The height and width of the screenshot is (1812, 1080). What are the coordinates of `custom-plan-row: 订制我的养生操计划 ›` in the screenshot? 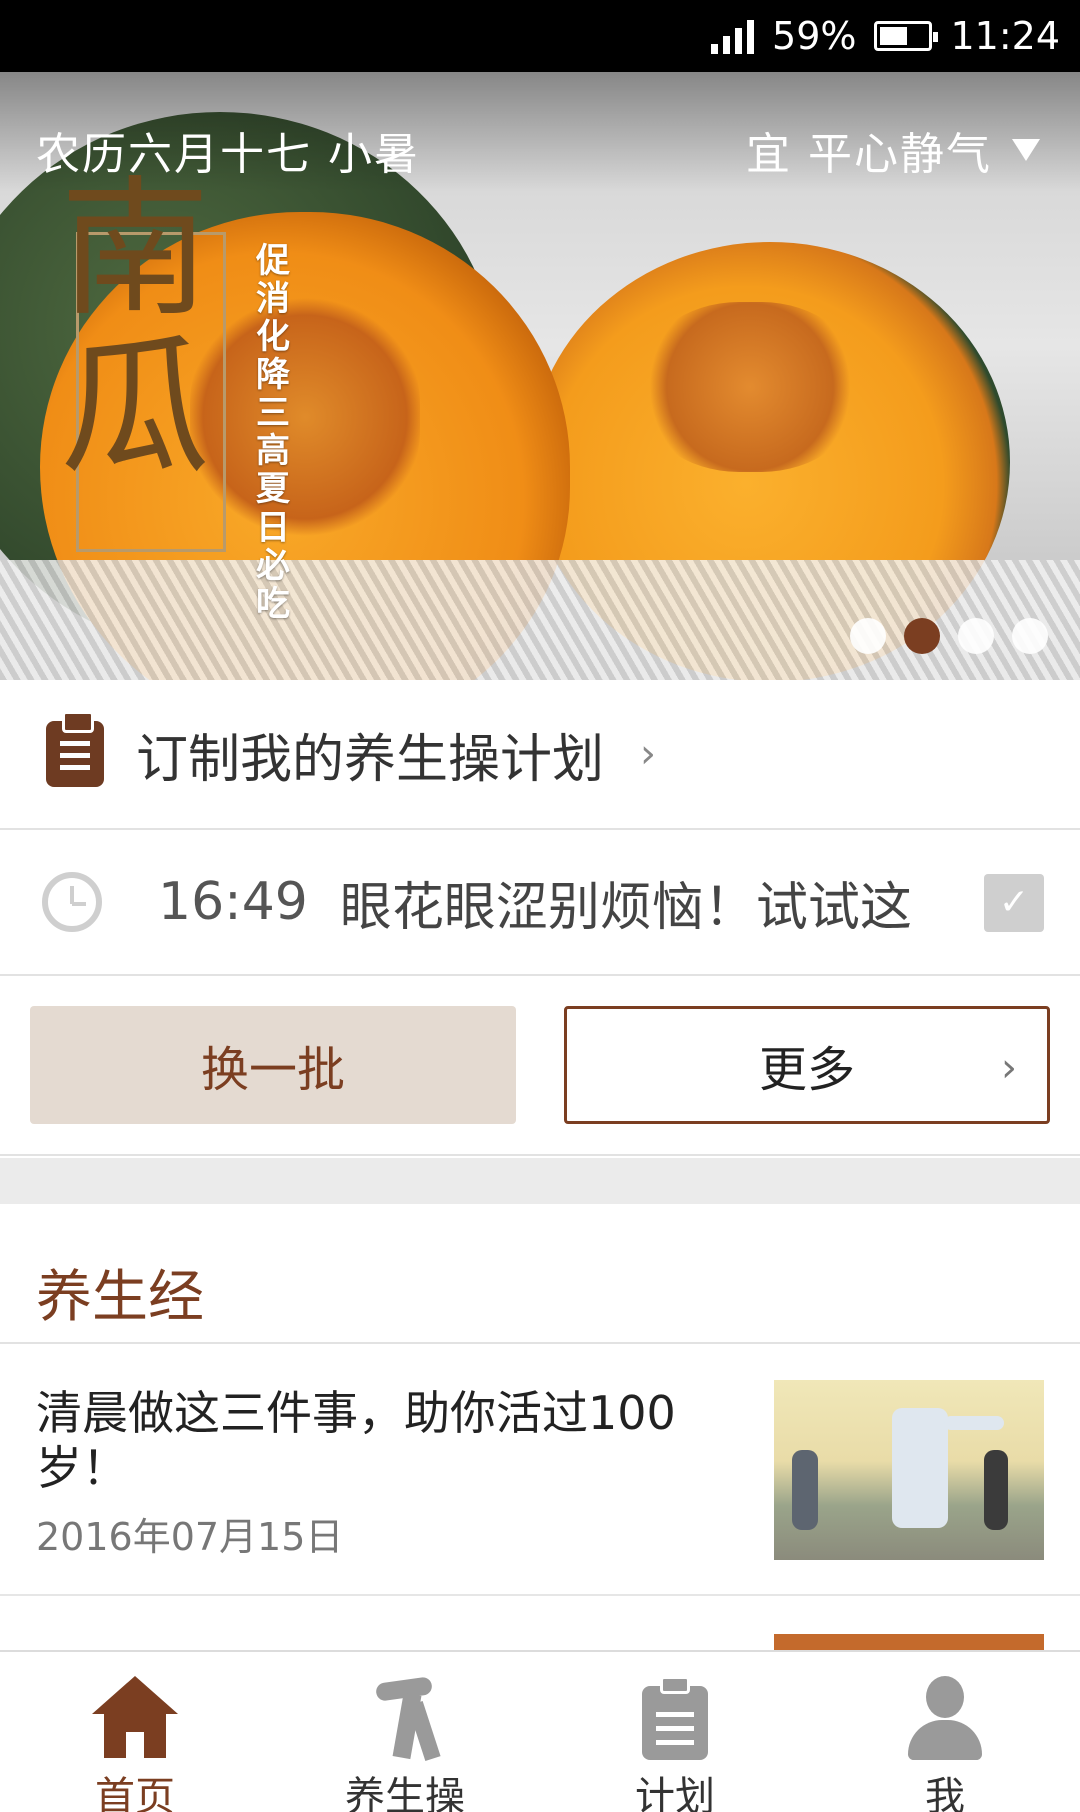 It's located at (540, 755).